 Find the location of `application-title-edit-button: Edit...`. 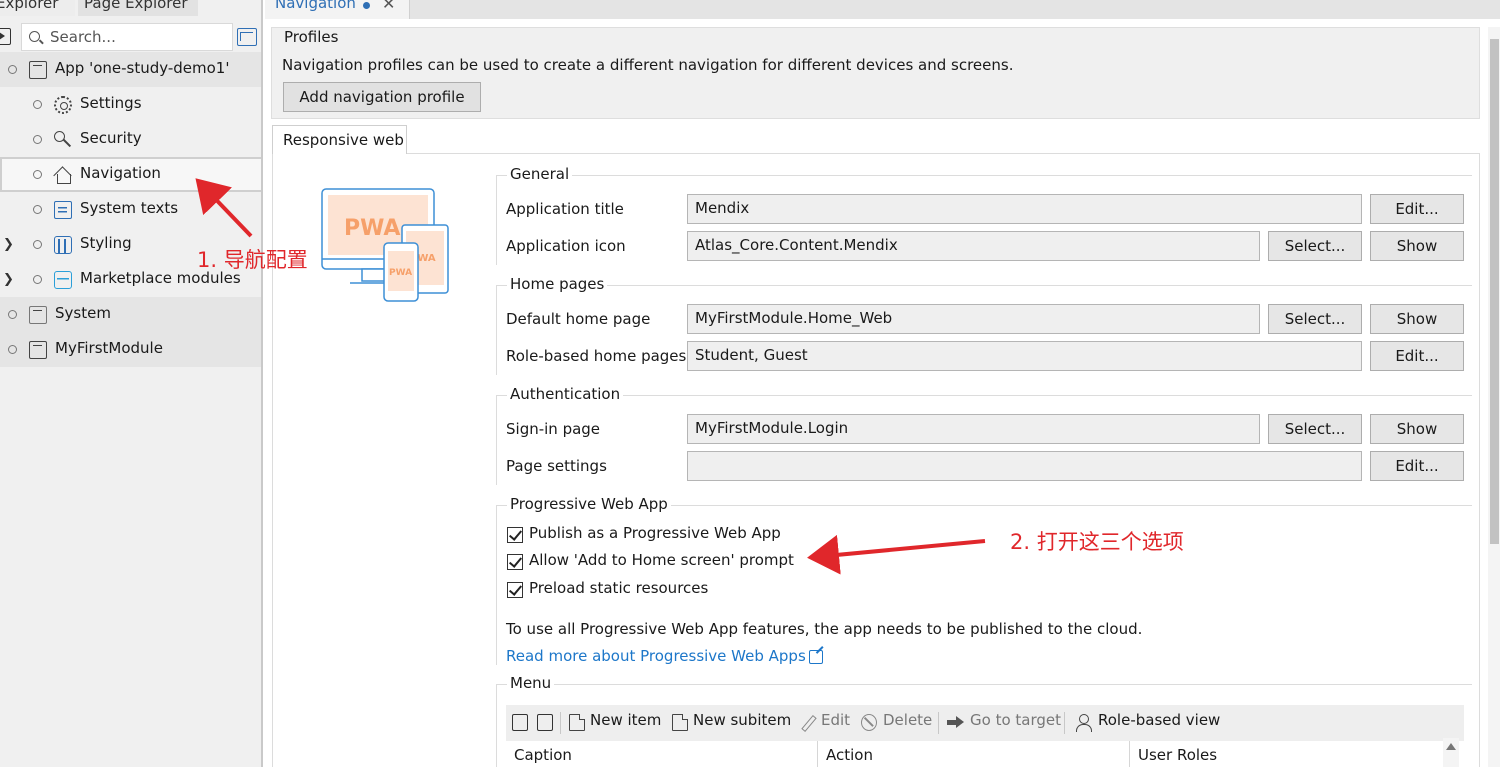

application-title-edit-button: Edit... is located at coordinates (1417, 209).